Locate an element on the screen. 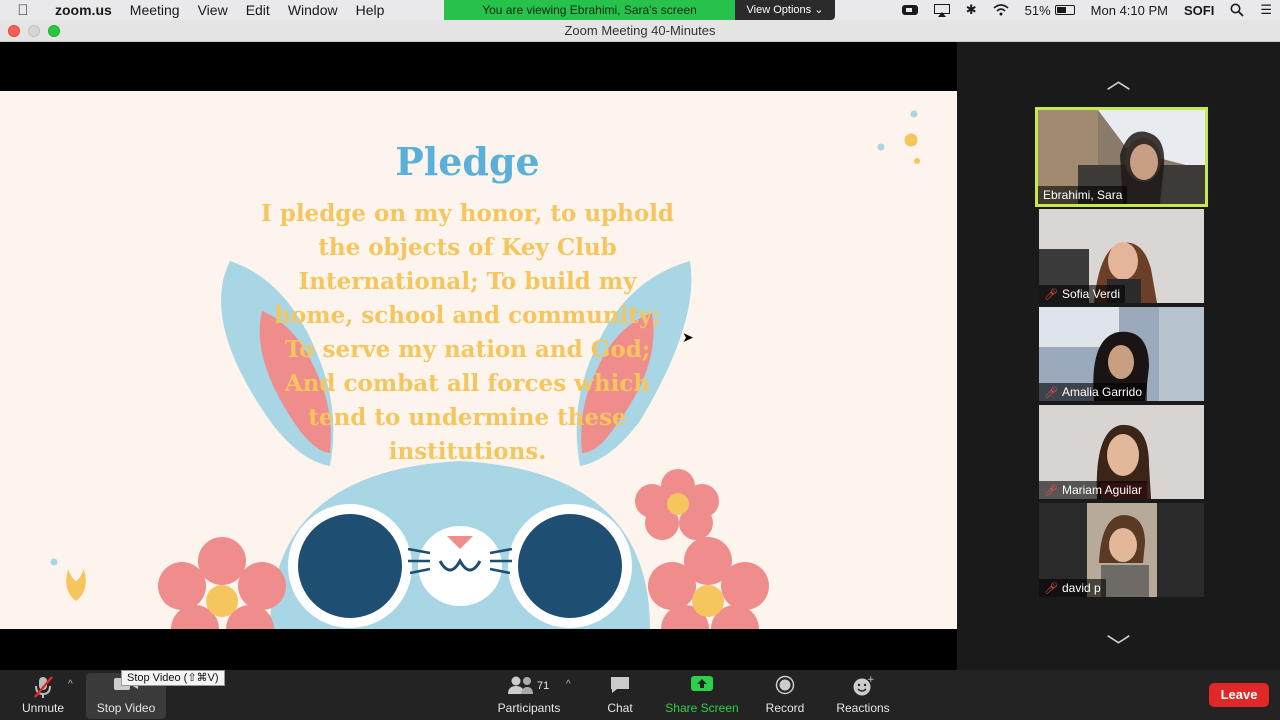 This screenshot has height=720, width=1280. chat-label: Chat is located at coordinates (620, 708).